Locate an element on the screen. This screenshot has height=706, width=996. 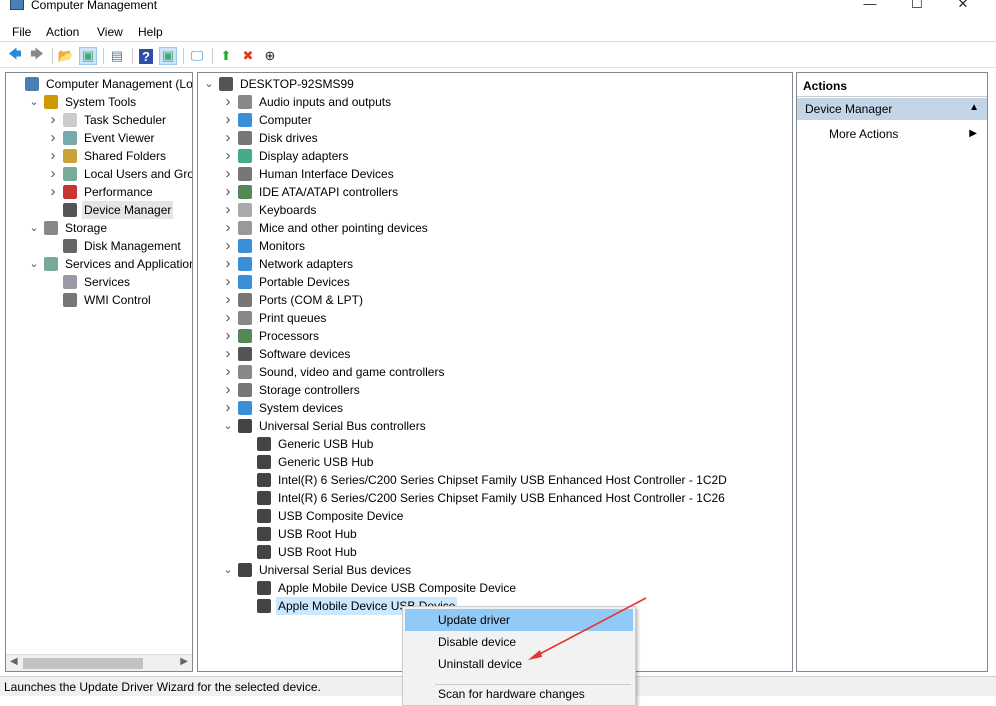
annotation-arrow is located at coordinates (587, 628).